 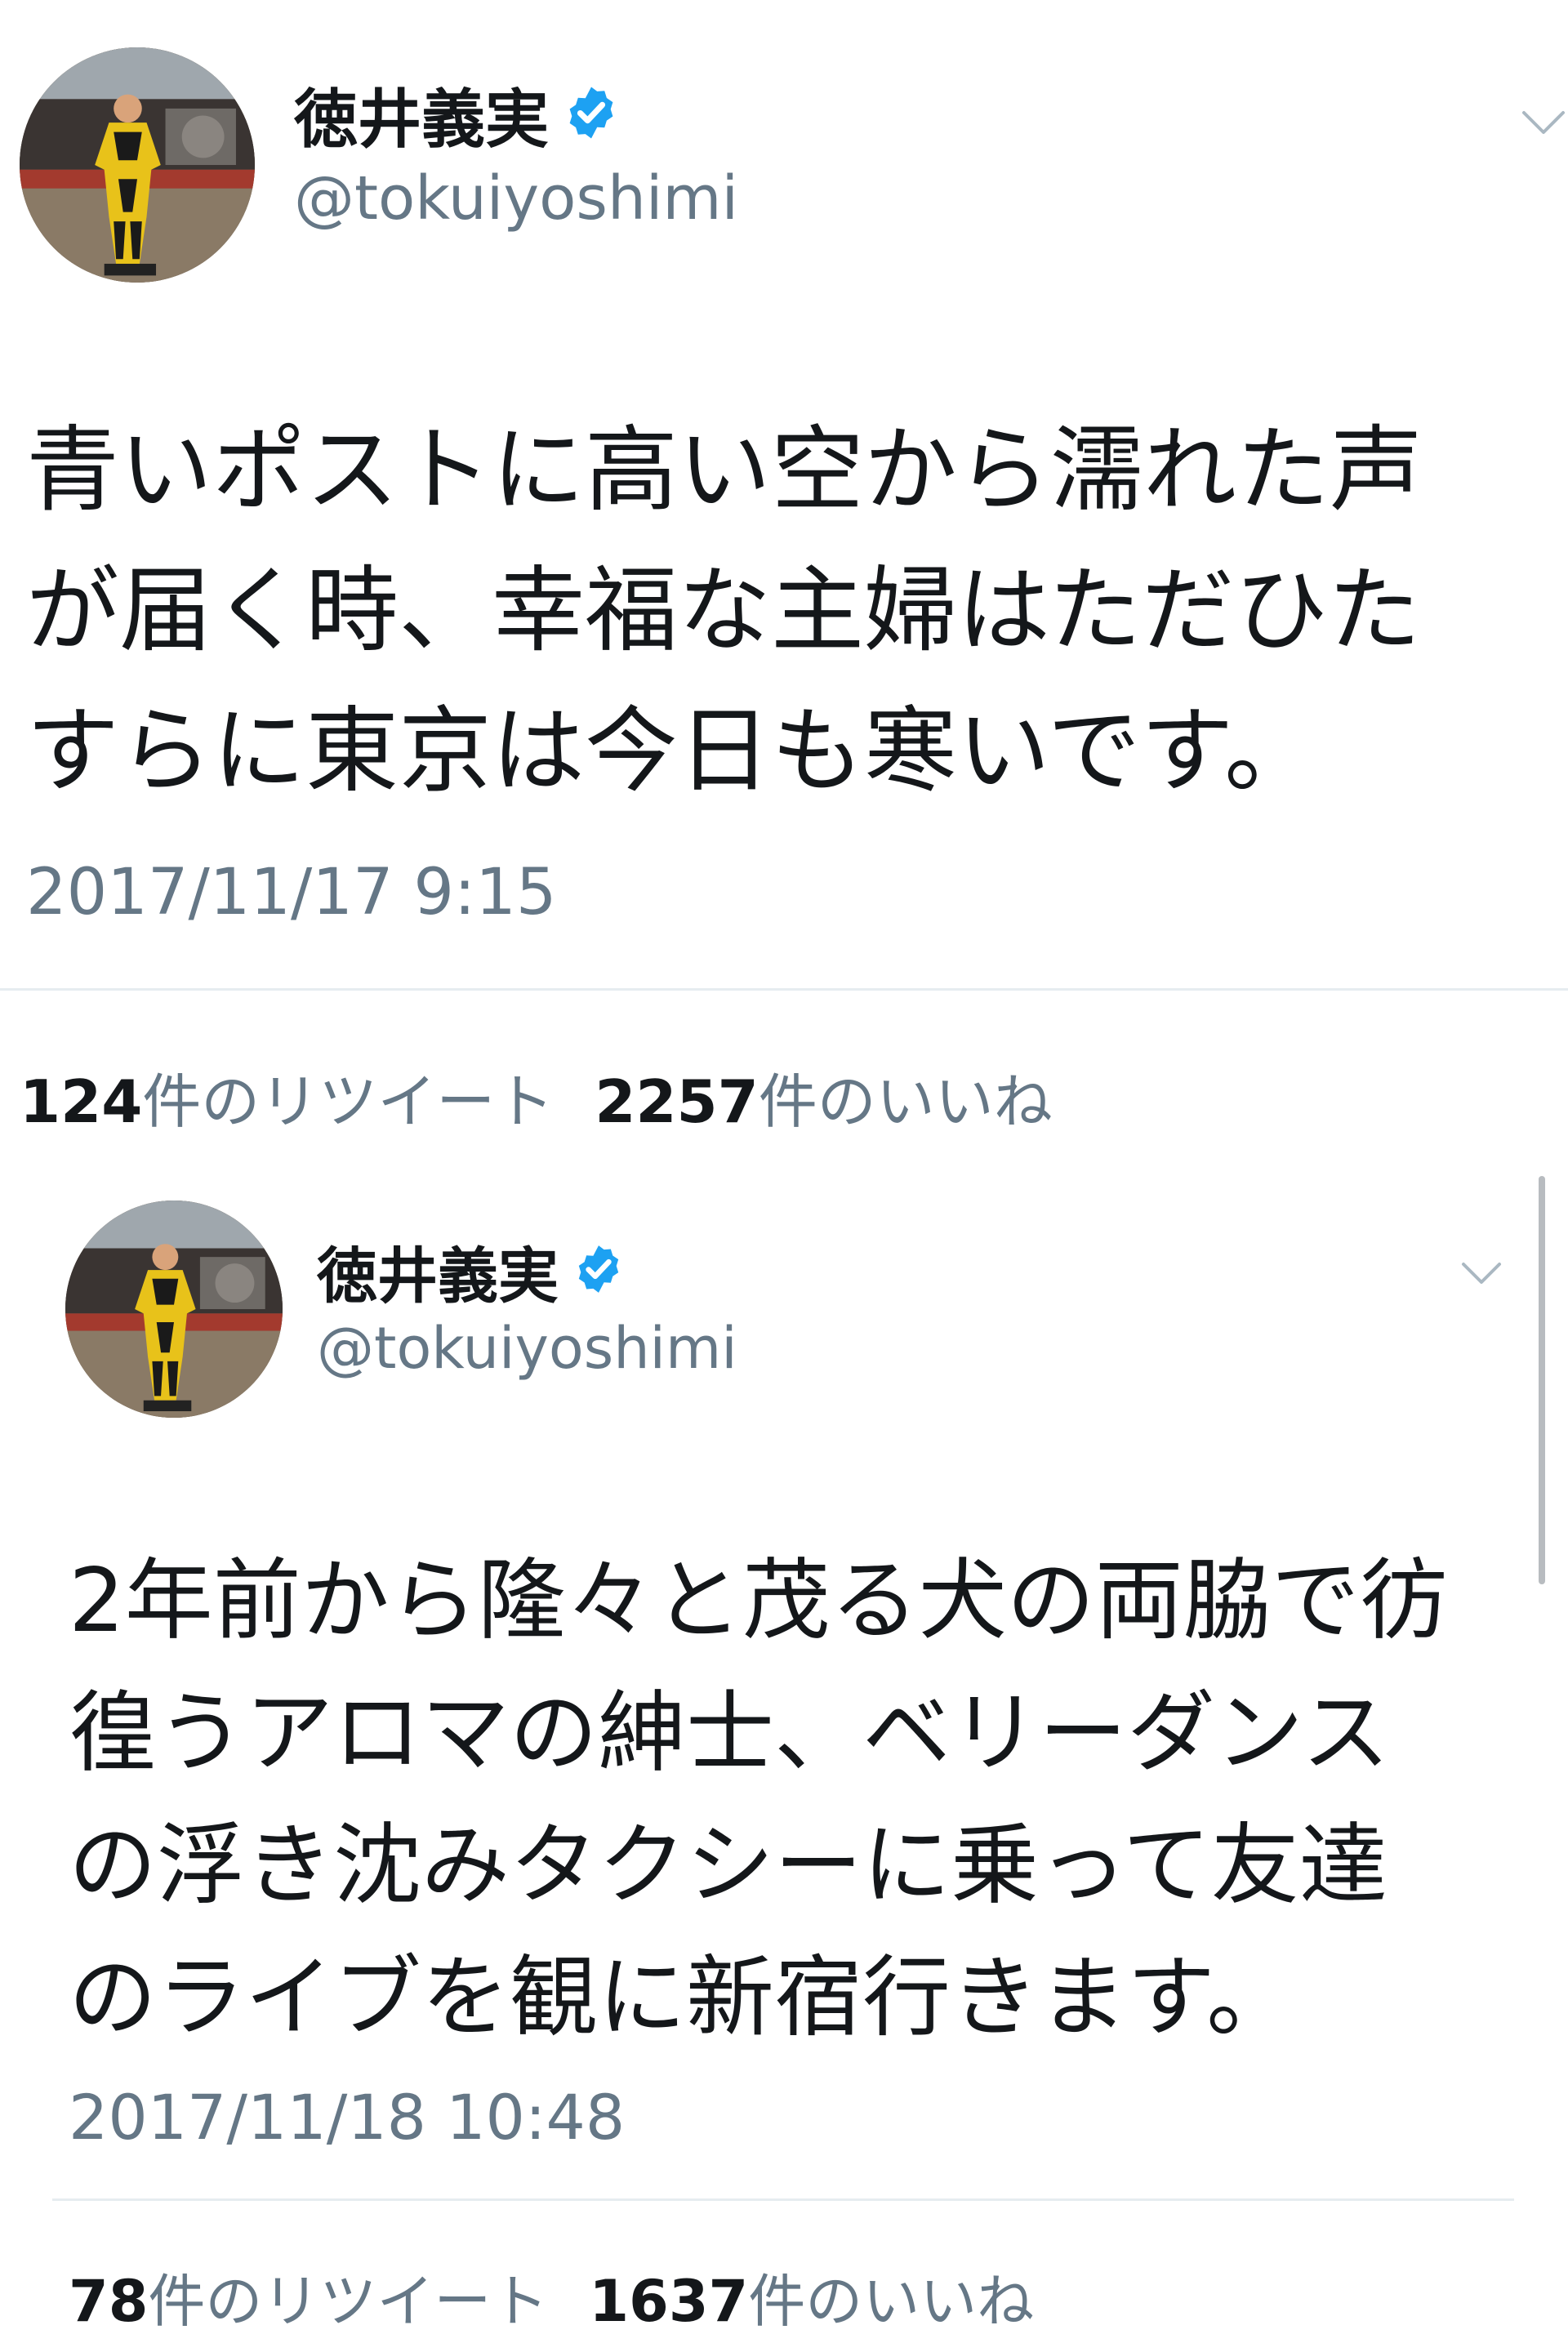 I want to click on engagement-stats: 78 件のリツイート 1637 件のいいね, so click(x=572, y=2297).